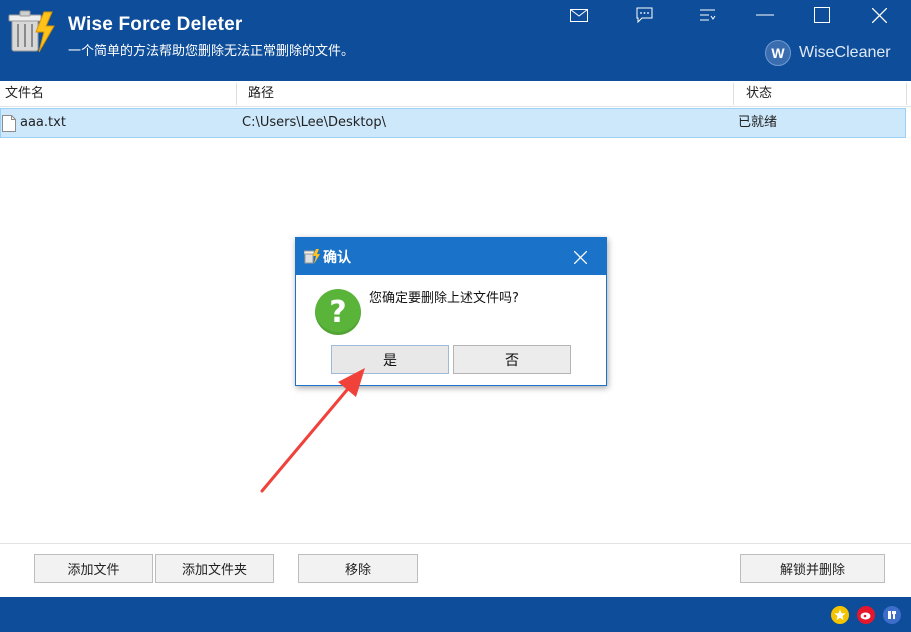 This screenshot has width=911, height=632. I want to click on close-button, so click(879, 15).